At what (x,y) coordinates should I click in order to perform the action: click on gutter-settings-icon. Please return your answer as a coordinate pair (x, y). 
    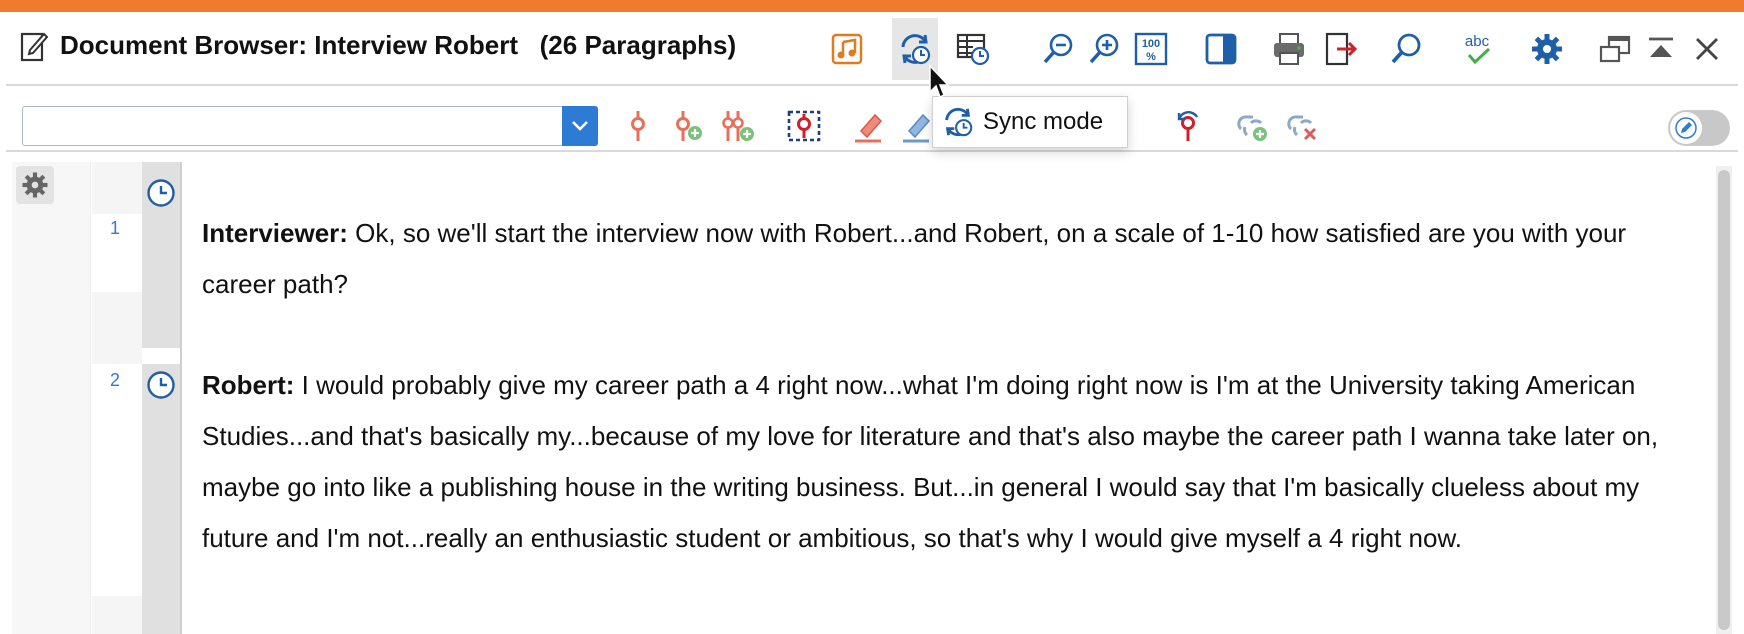
    Looking at the image, I should click on (35, 185).